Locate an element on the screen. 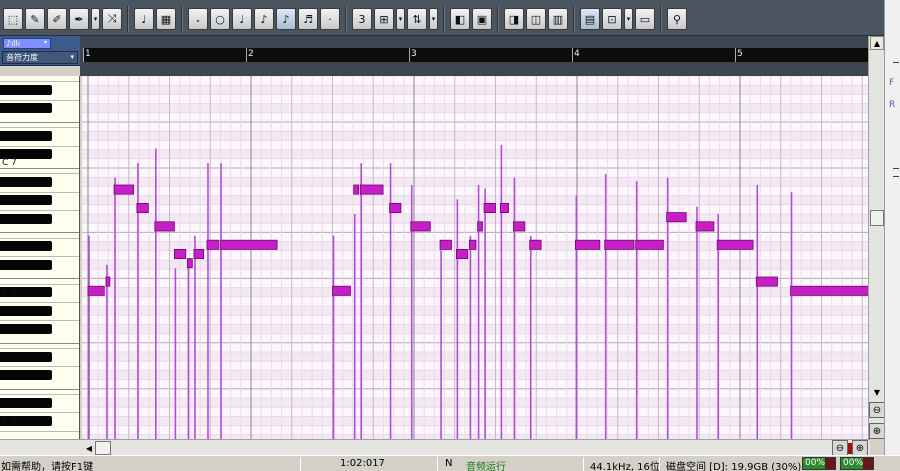  controller-select: 音符力度 ▾ is located at coordinates (40, 57).